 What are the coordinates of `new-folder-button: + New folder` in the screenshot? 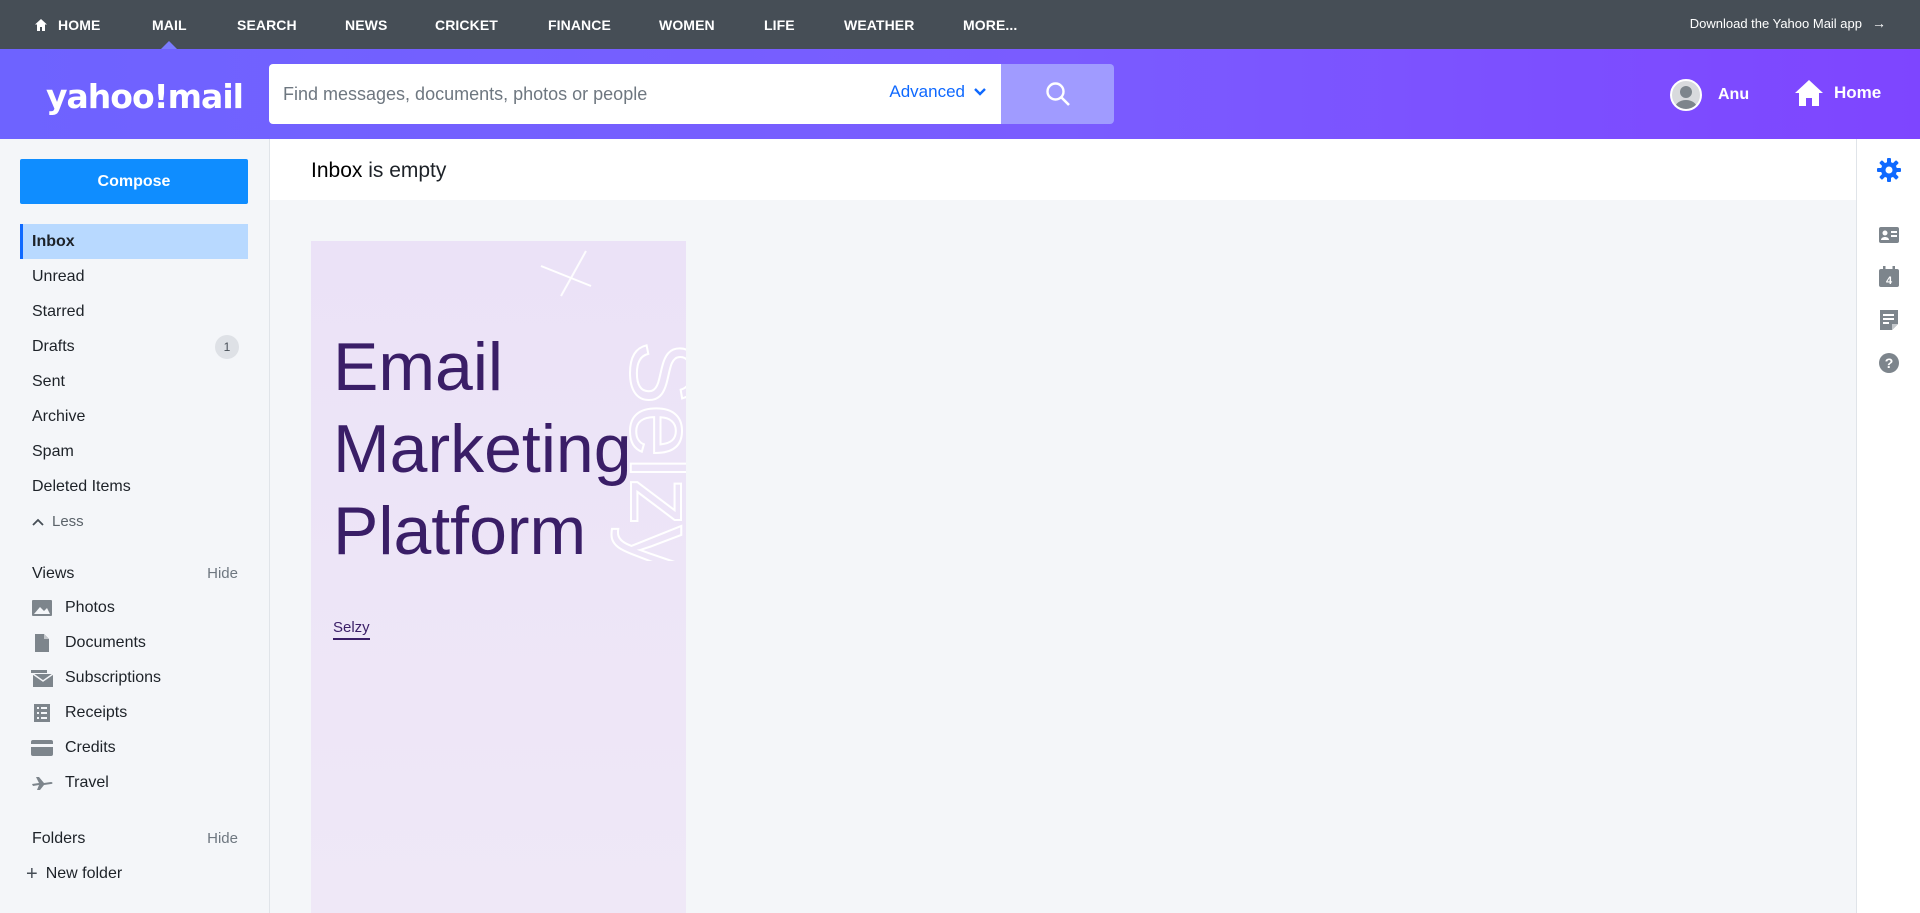 It's located at (74, 874).